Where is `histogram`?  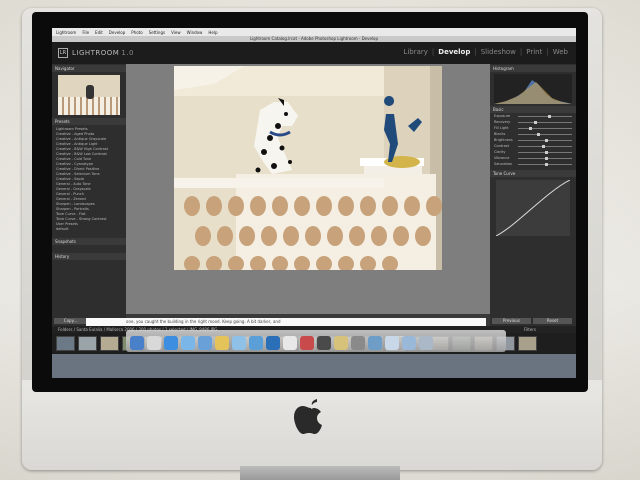
histogram is located at coordinates (533, 89).